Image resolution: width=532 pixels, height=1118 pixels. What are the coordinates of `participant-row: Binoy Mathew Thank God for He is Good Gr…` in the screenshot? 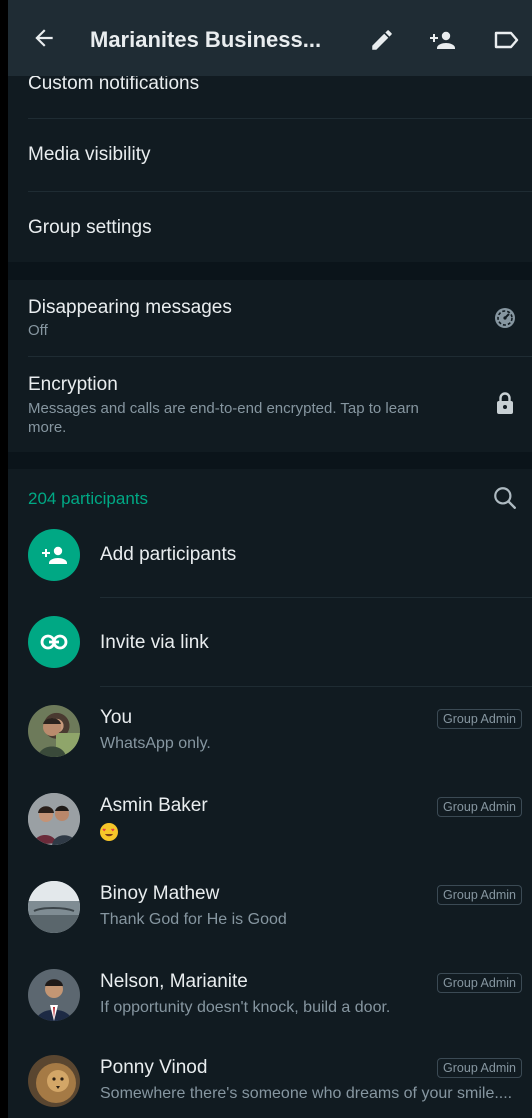 It's located at (270, 907).